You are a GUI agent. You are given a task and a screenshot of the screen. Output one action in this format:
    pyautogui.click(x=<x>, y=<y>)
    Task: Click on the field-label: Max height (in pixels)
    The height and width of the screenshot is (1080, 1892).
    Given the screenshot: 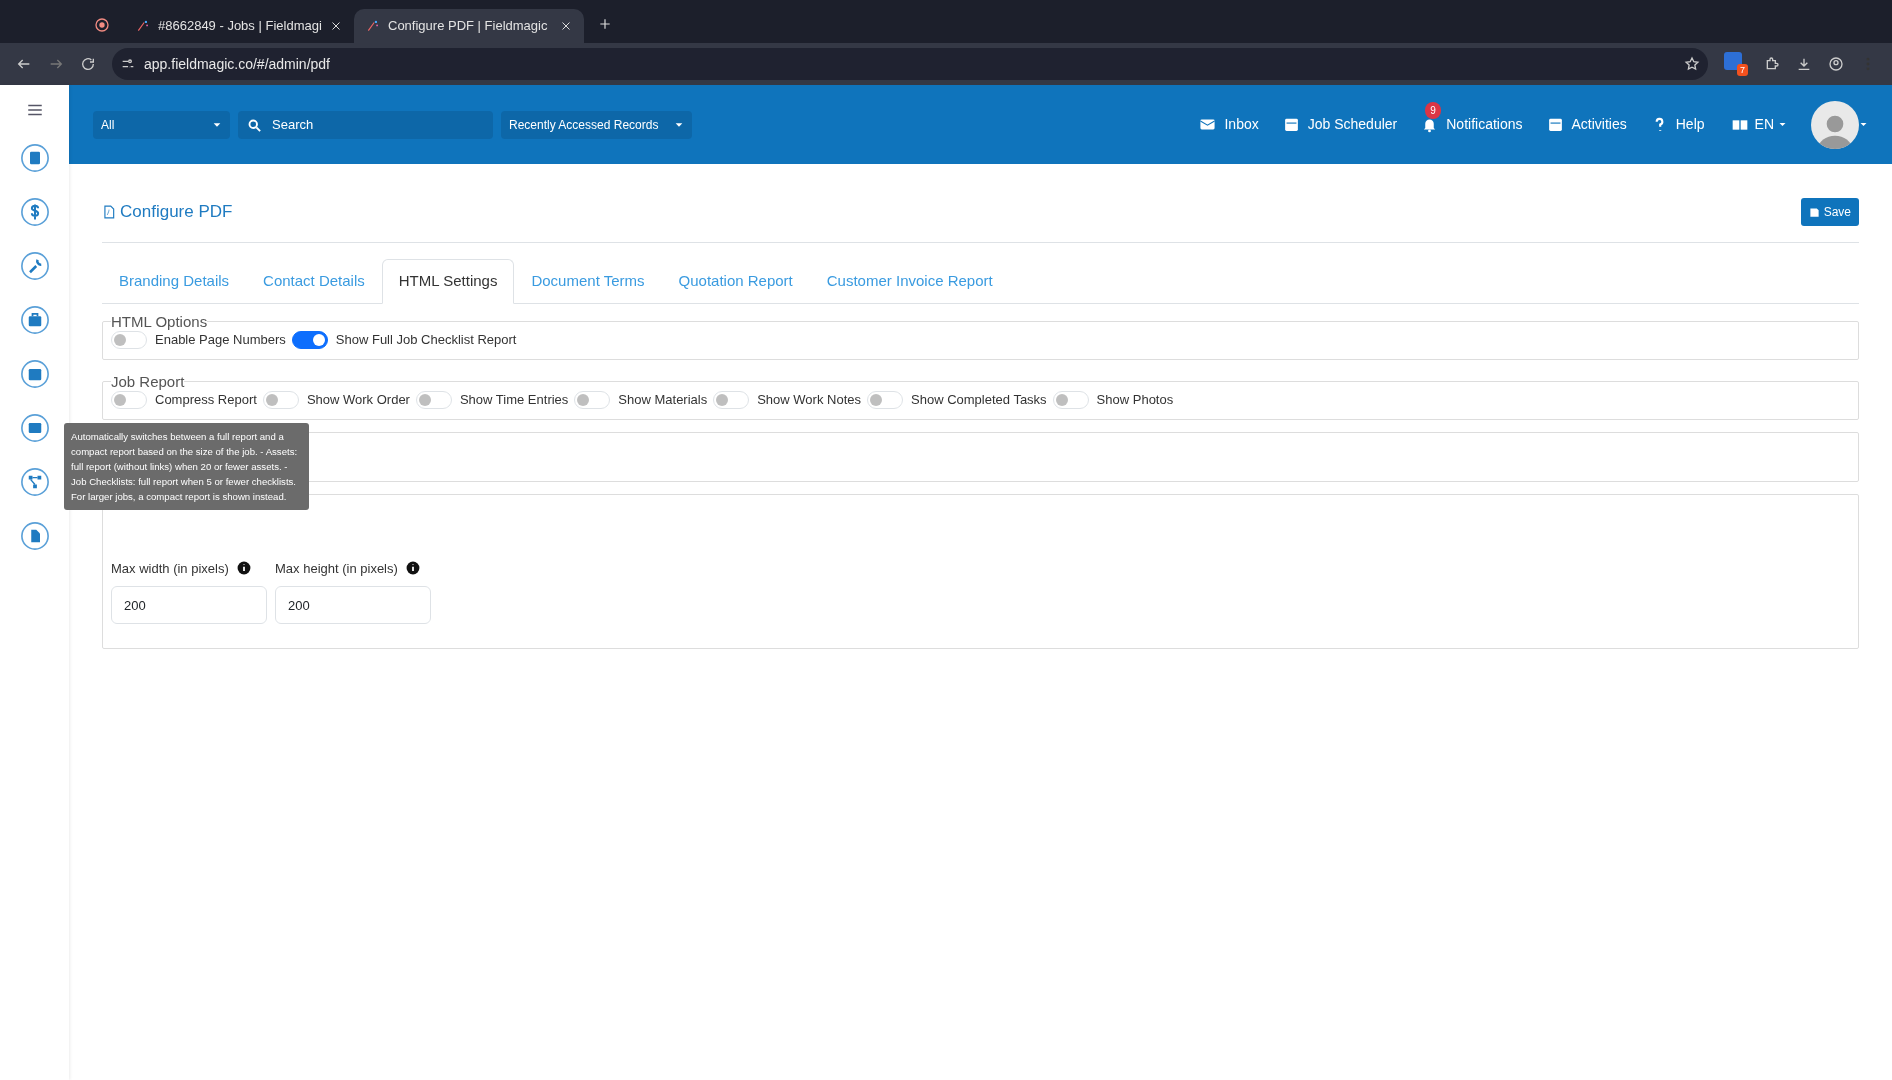 What is the action you would take?
    pyautogui.click(x=336, y=568)
    